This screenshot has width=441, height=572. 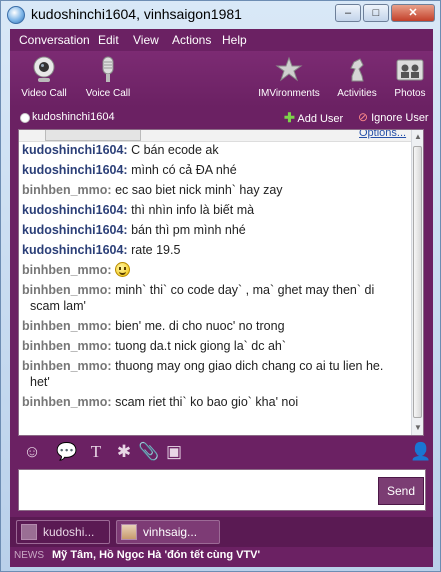 I want to click on minimize-button: –, so click(x=348, y=13).